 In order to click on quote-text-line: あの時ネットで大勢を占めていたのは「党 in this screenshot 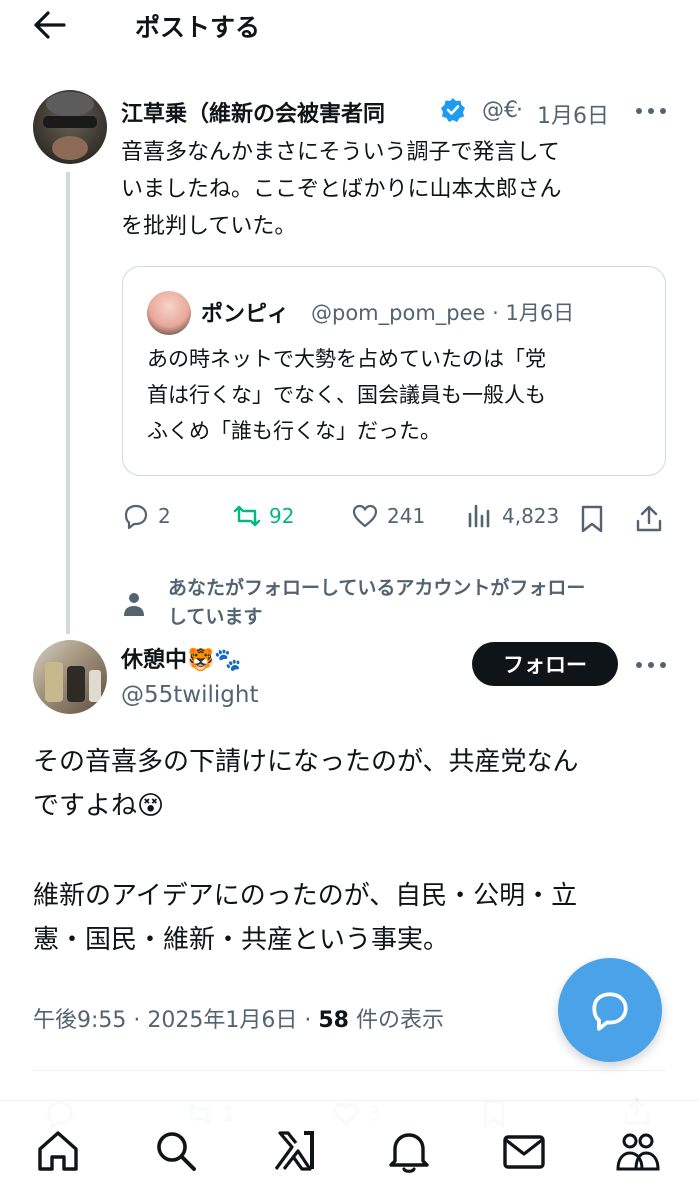, I will do `click(346, 359)`.